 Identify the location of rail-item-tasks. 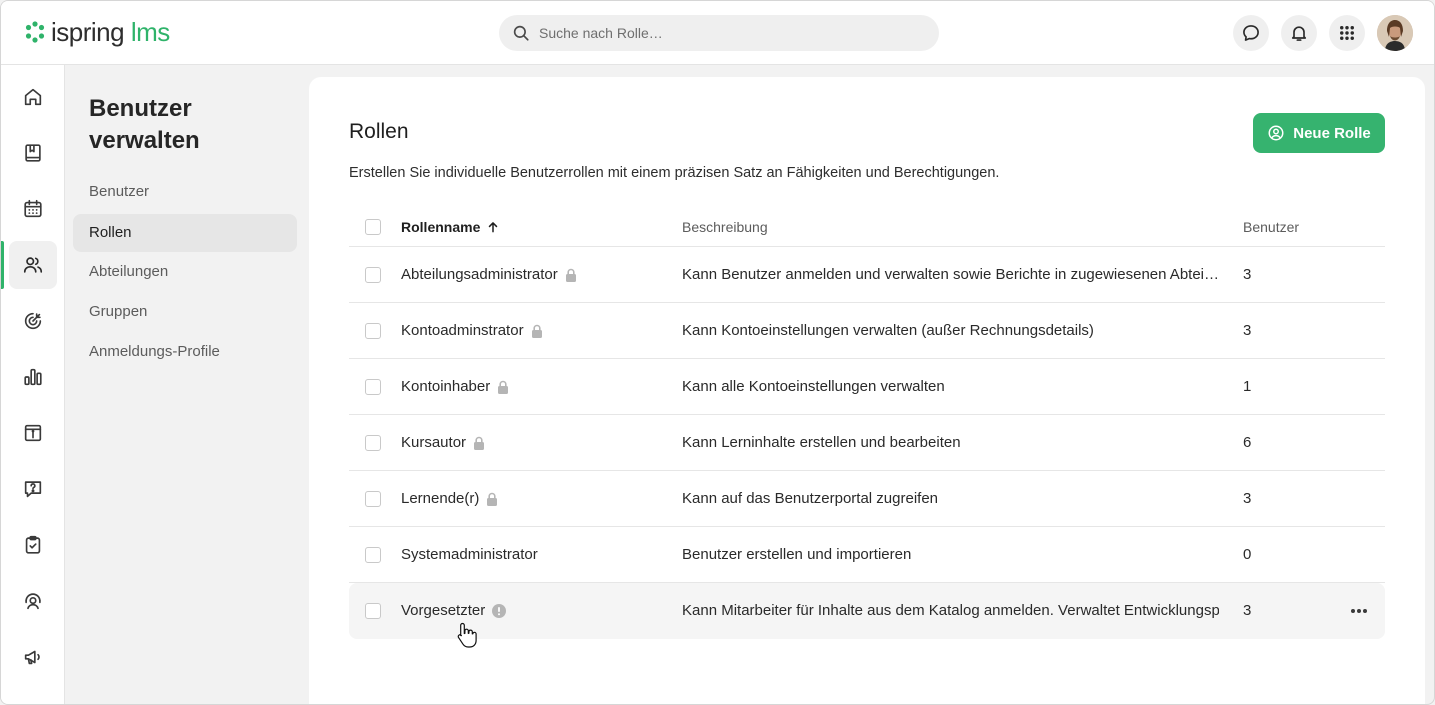
(33, 545).